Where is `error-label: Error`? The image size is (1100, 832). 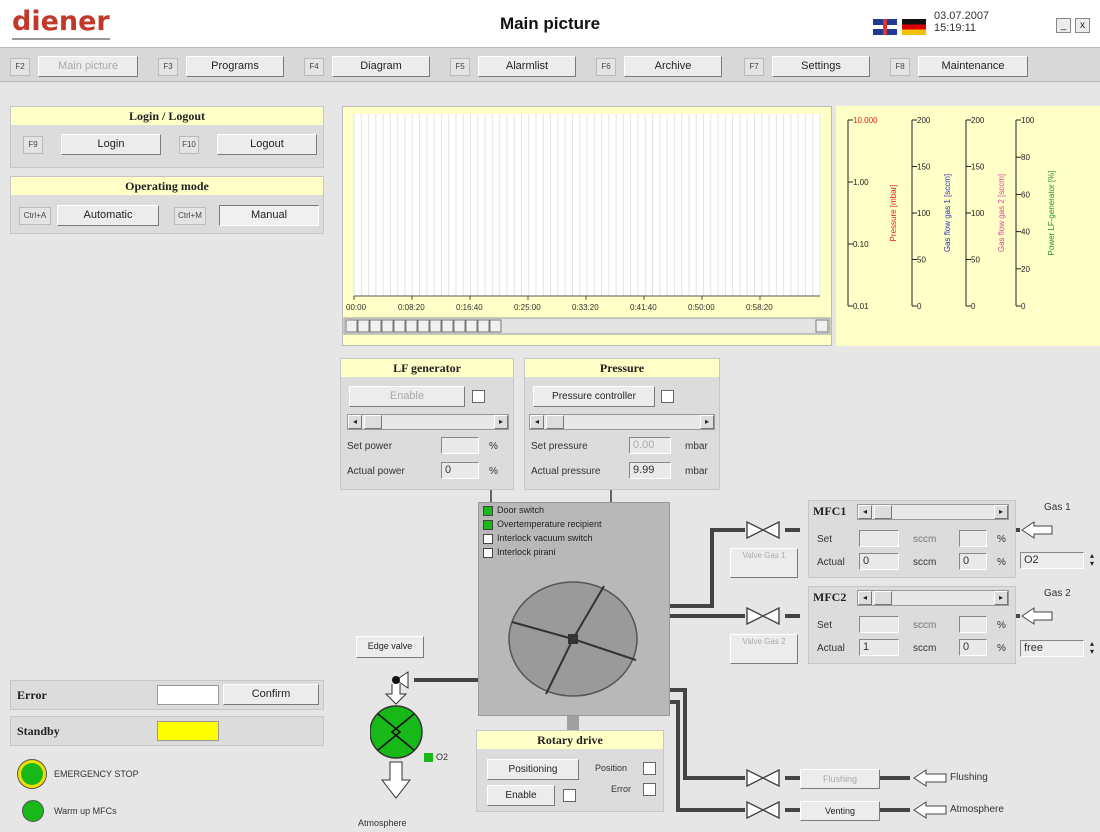 error-label: Error is located at coordinates (621, 789).